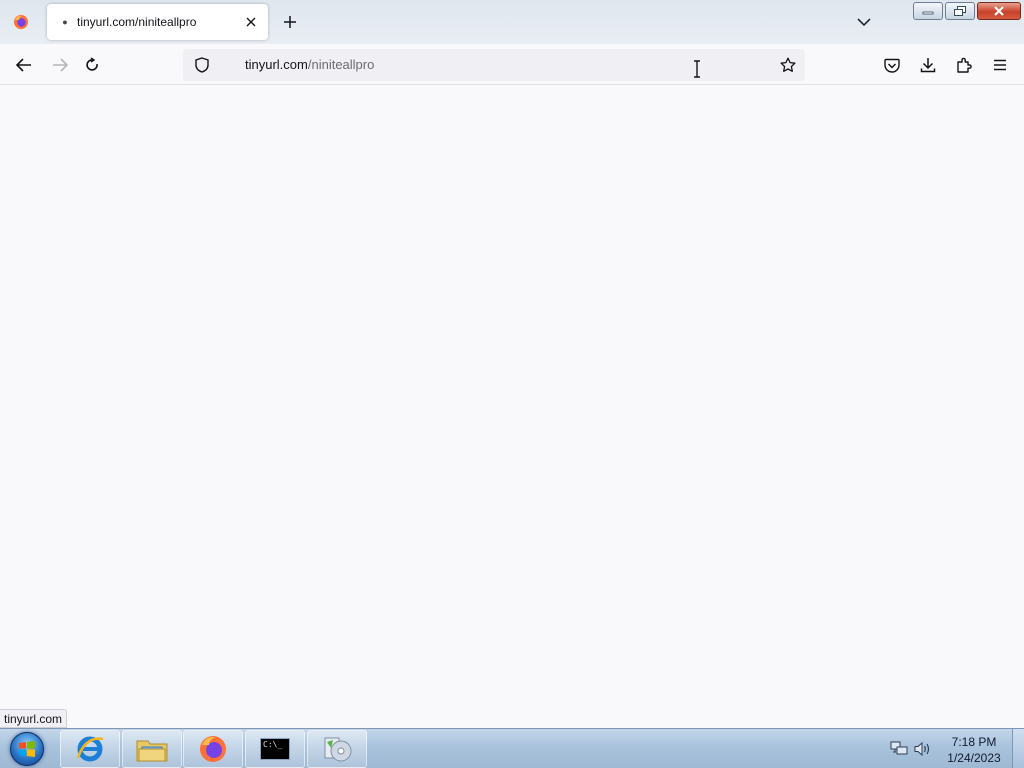  I want to click on url-domain: tinyurl.com, so click(276, 64).